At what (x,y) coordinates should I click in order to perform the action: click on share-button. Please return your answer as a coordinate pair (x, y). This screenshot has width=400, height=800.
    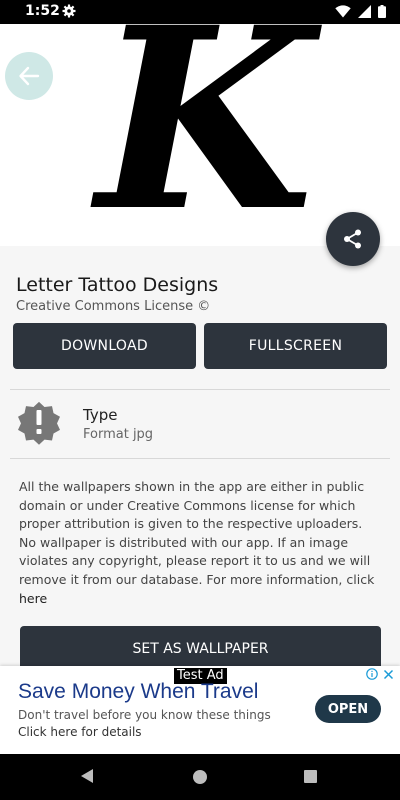
    Looking at the image, I should click on (353, 239).